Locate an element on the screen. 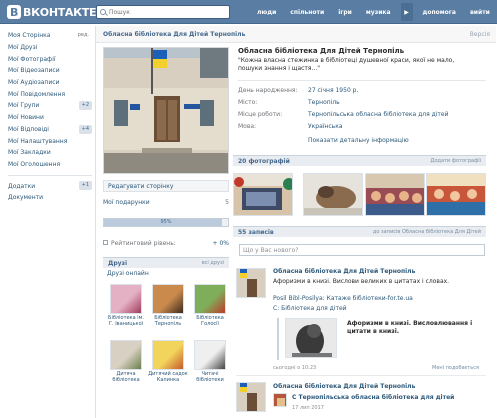 The width and height of the screenshot is (497, 418). post-attachment-image is located at coordinates (311, 338).